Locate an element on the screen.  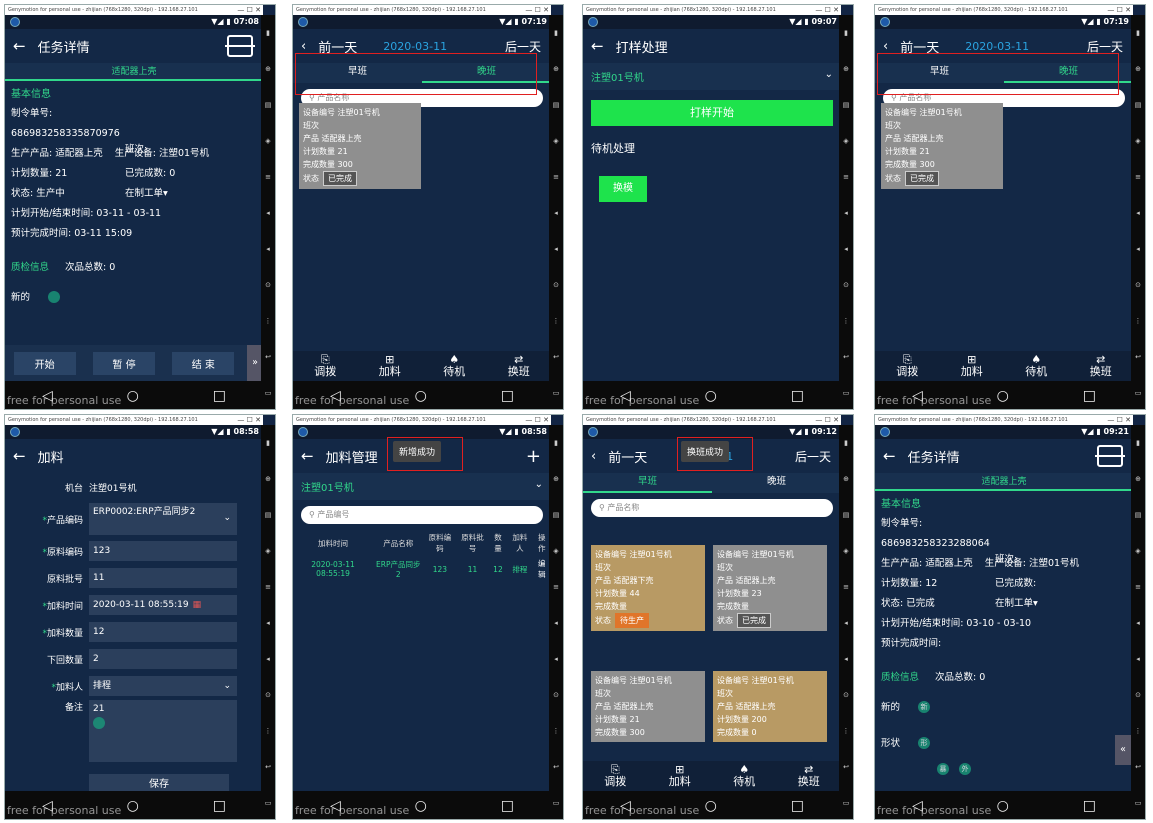
watermark: free for personal use is located at coordinates (642, 810).